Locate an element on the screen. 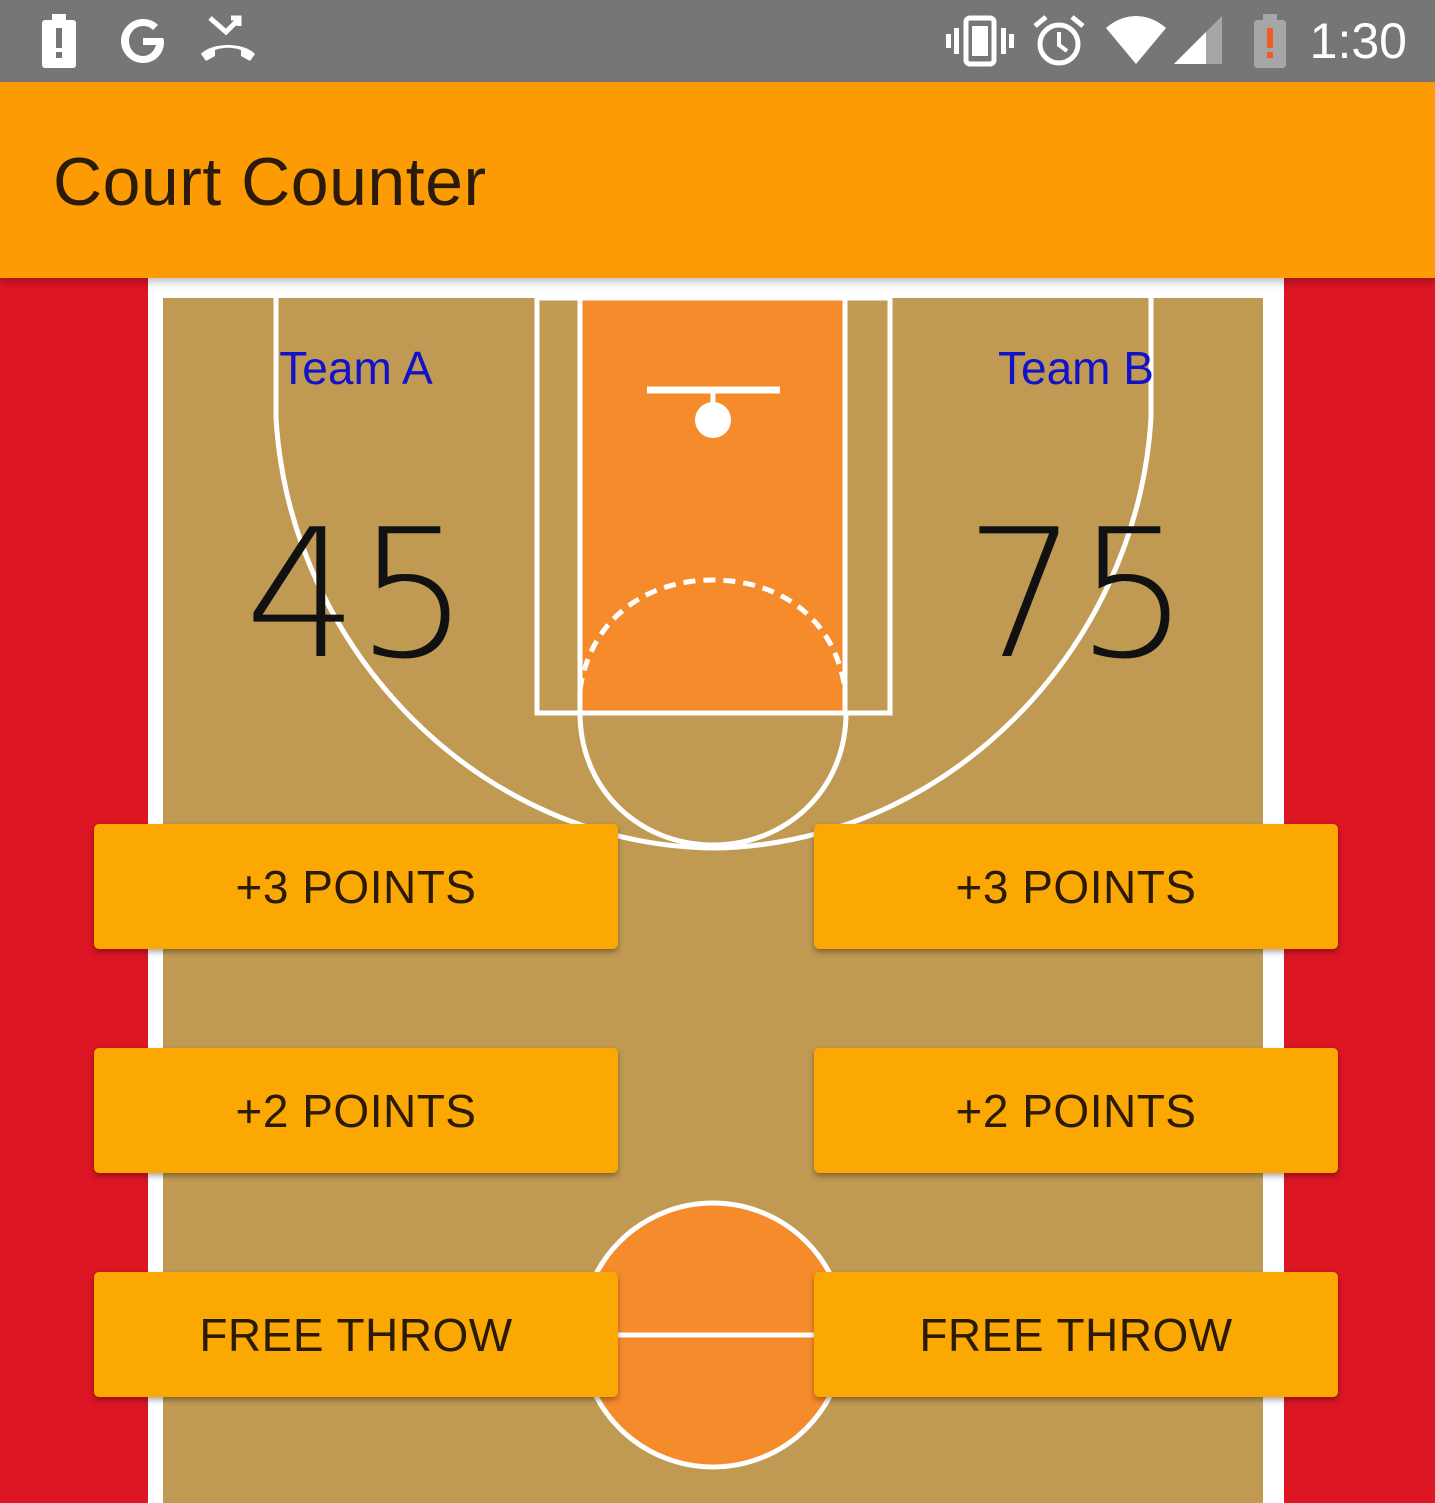 This screenshot has width=1435, height=1503. team-b-two-points-button: +2 POINTS is located at coordinates (1076, 1110).